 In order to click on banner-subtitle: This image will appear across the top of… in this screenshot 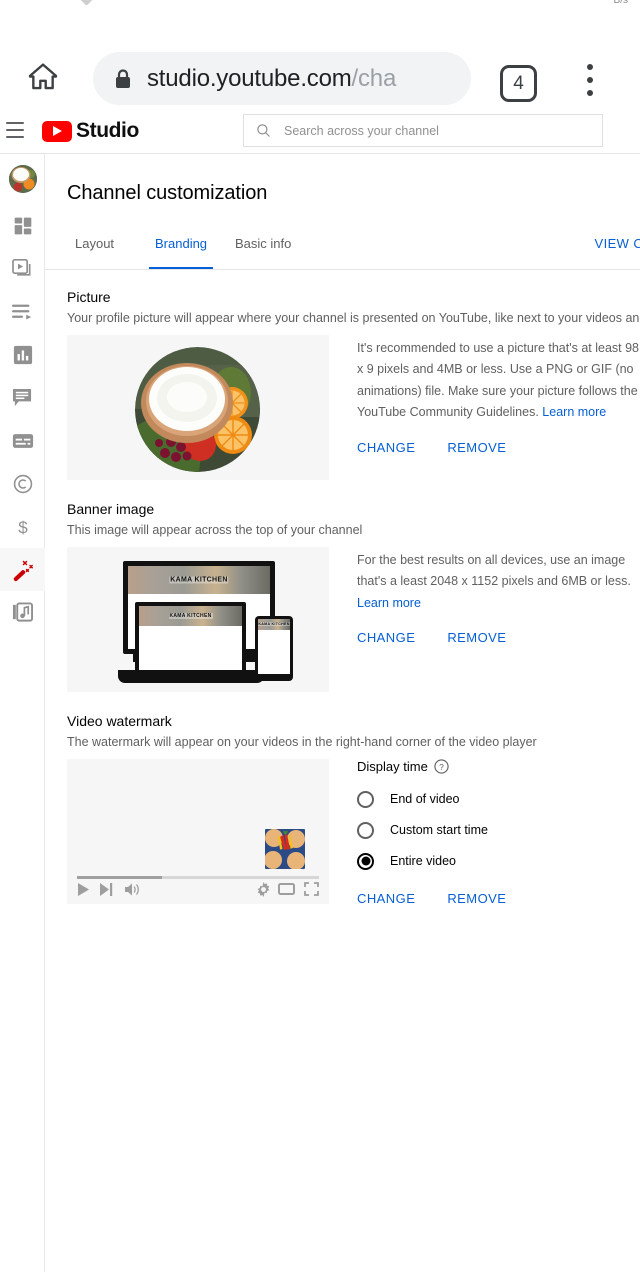, I will do `click(215, 530)`.